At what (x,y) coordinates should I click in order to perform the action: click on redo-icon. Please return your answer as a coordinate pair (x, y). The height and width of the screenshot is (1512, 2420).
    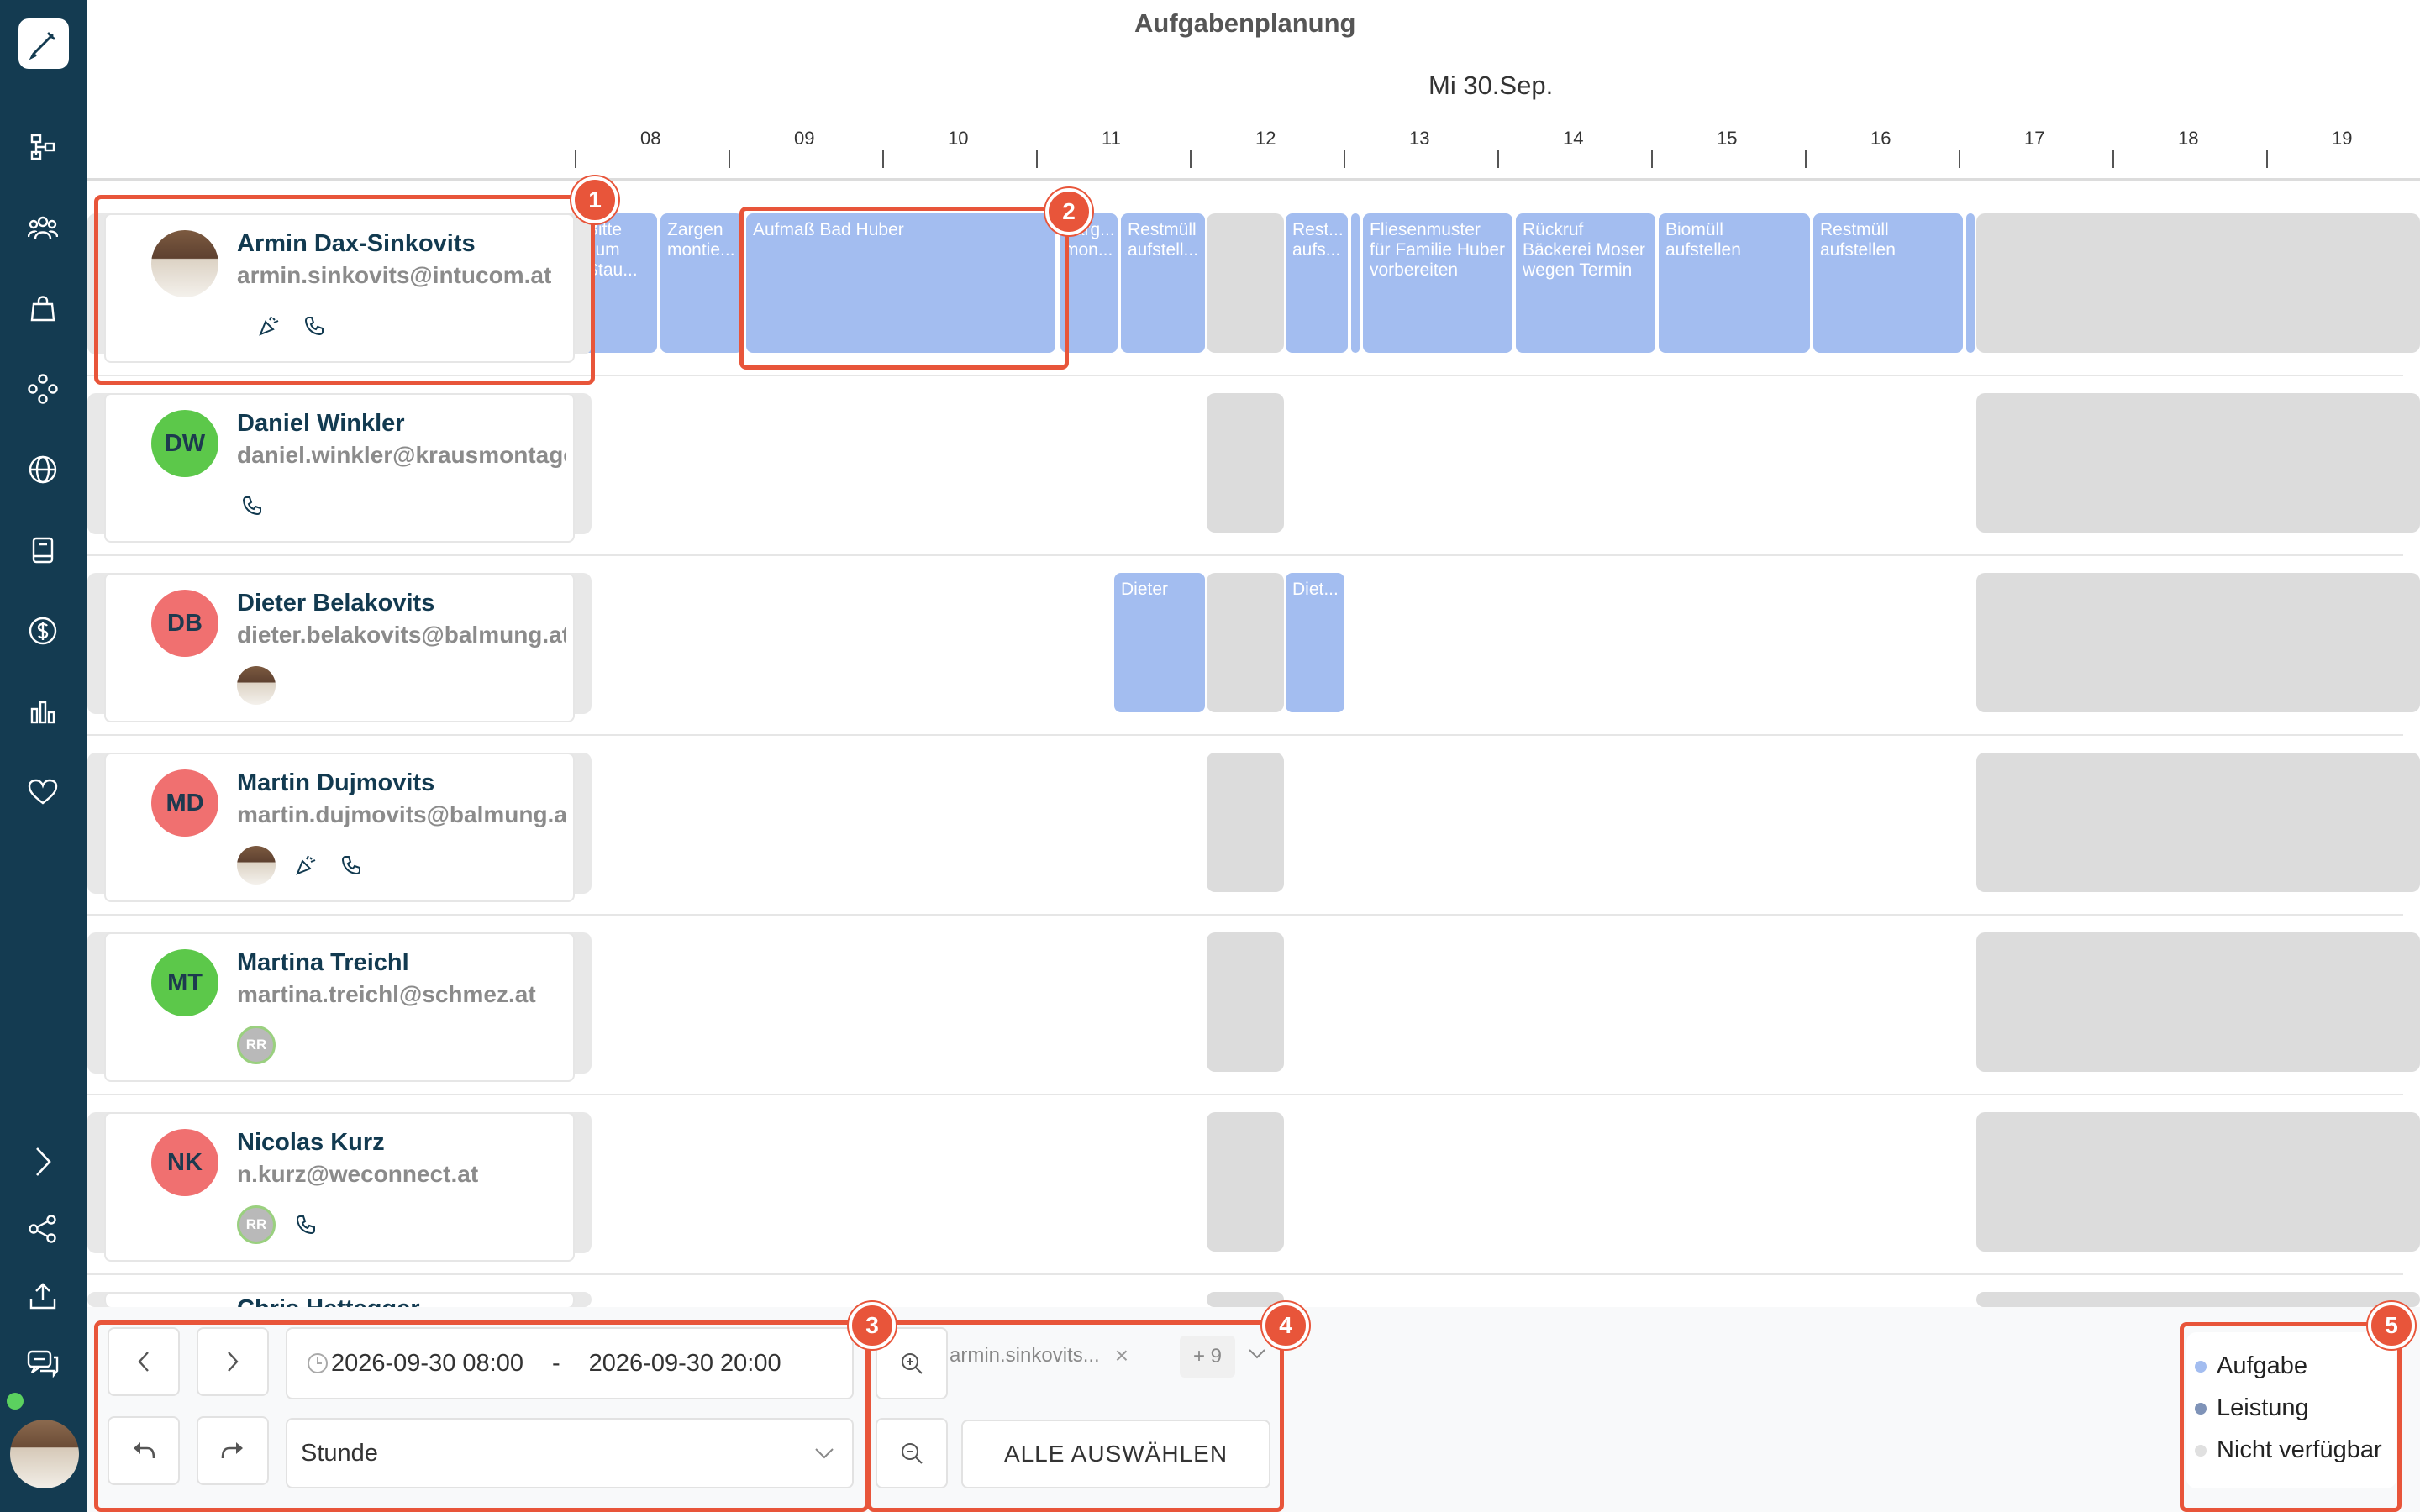
    Looking at the image, I should click on (232, 1450).